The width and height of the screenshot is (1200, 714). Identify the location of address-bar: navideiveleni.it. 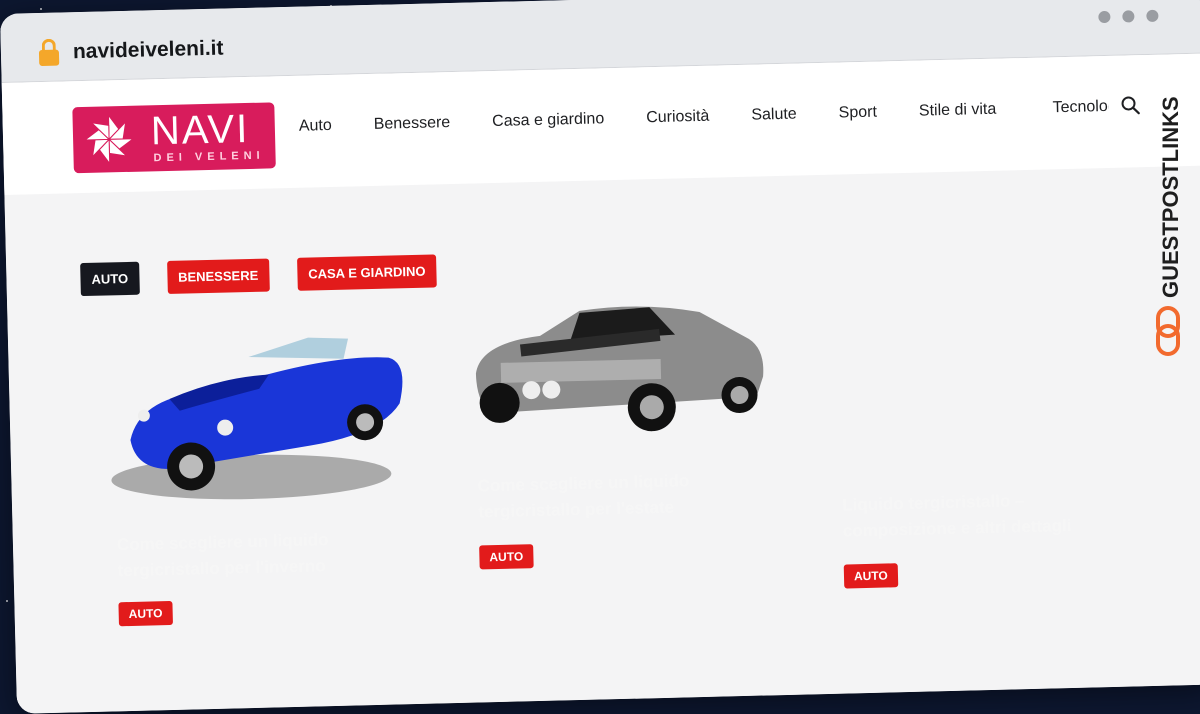
(148, 51).